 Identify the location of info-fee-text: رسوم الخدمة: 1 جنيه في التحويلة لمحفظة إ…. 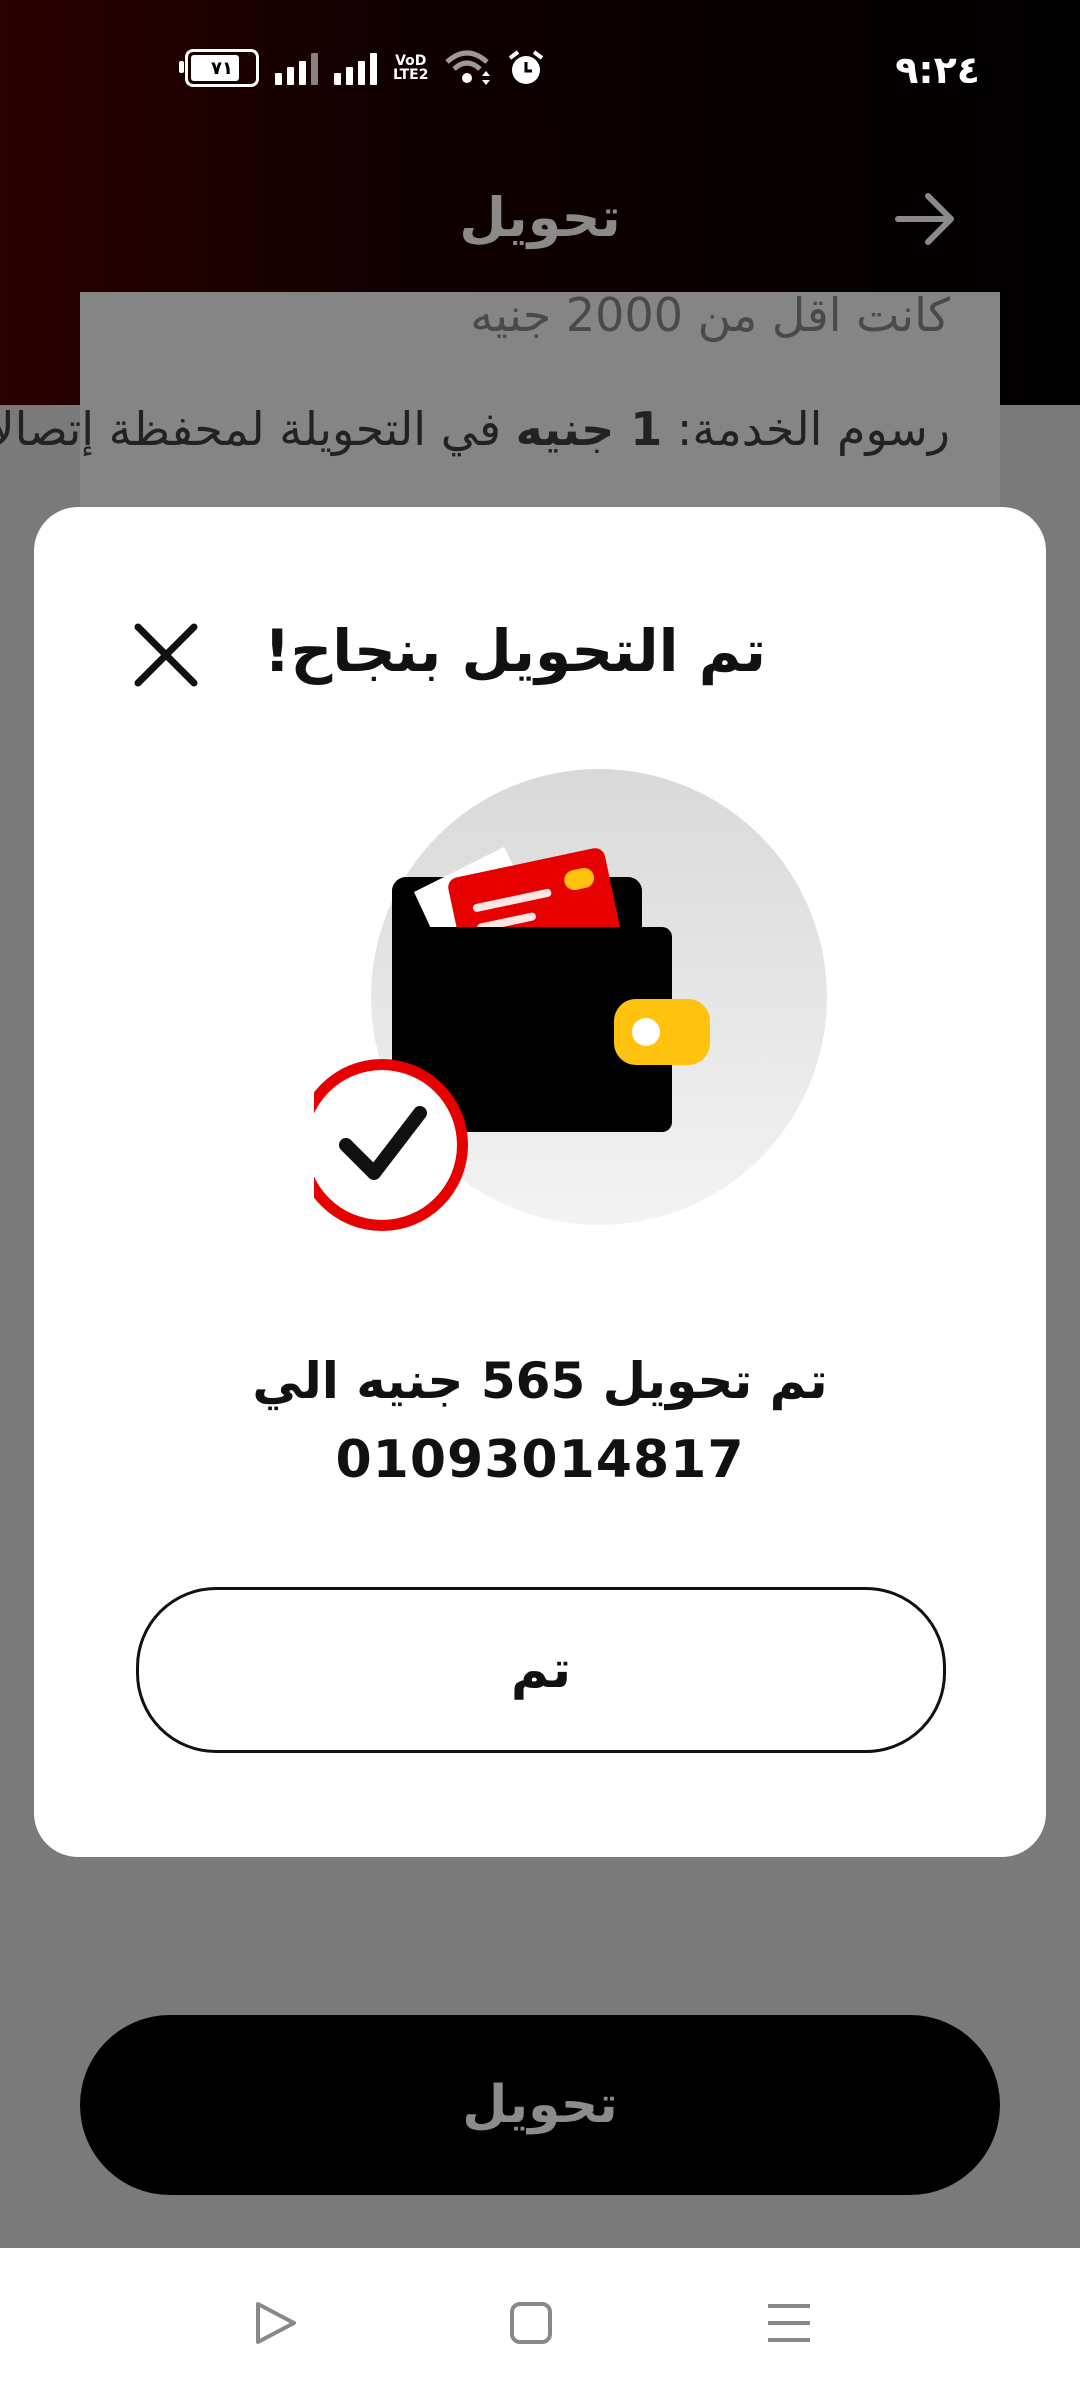
(475, 429).